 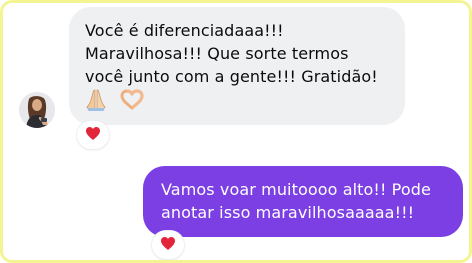 I want to click on message-line: Vamos voar muitoooo alto!! Pode, so click(x=296, y=189).